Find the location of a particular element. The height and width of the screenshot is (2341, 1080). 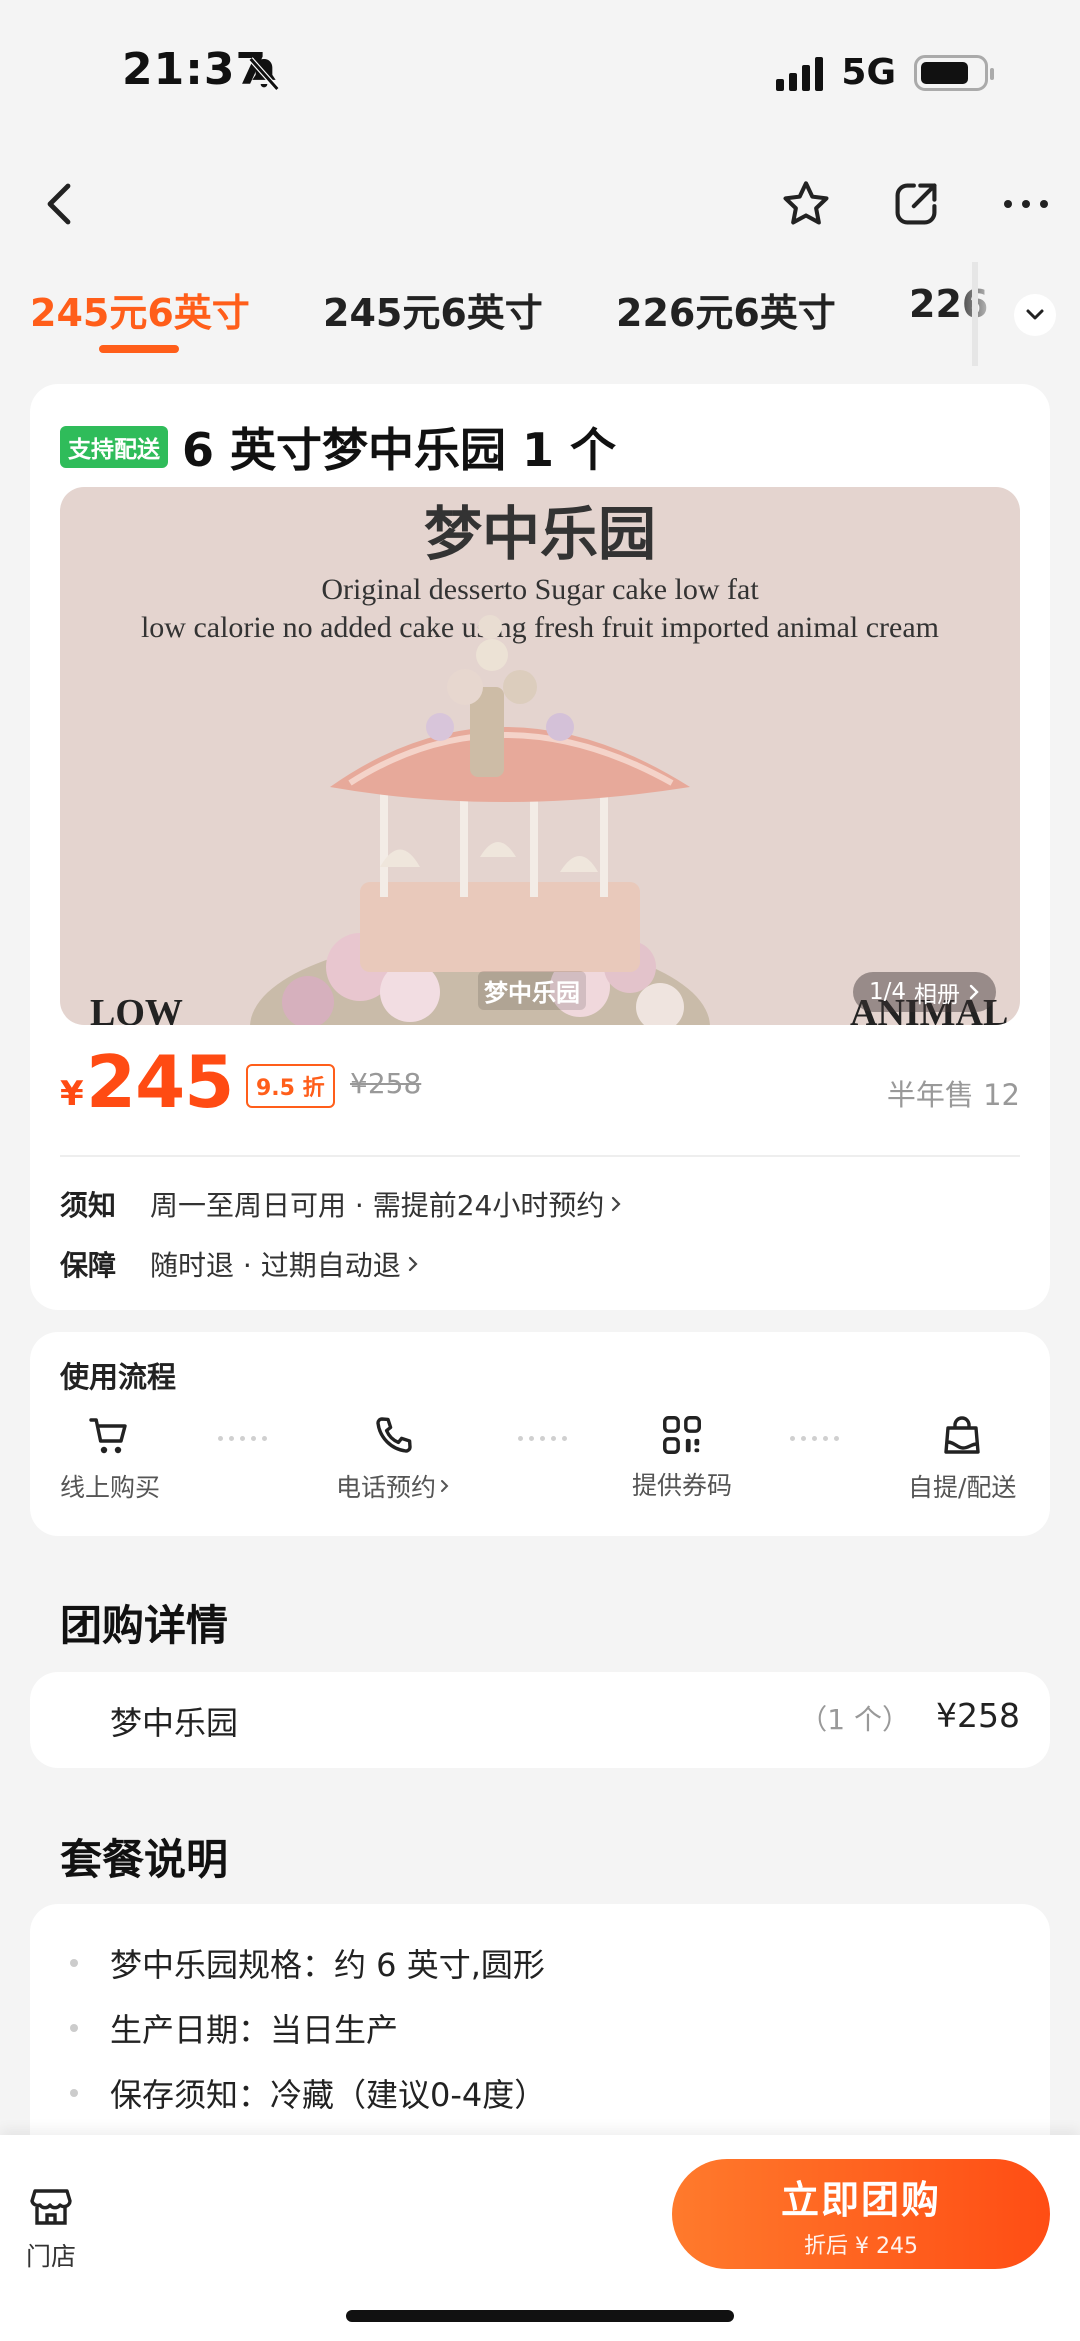

chevron-left-icon is located at coordinates (59, 204).